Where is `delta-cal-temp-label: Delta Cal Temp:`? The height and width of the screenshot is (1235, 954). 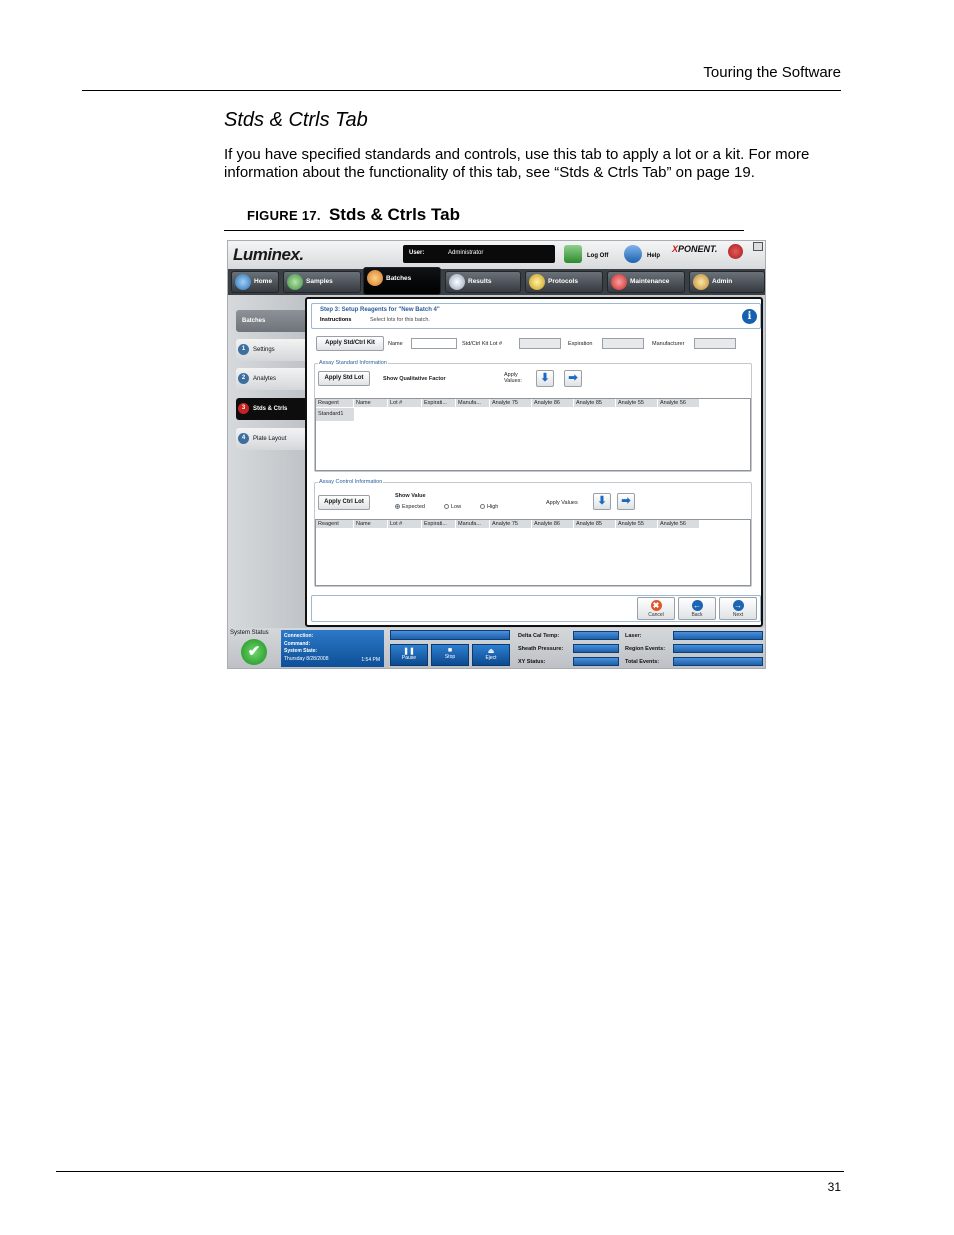
delta-cal-temp-label: Delta Cal Temp: is located at coordinates (539, 636).